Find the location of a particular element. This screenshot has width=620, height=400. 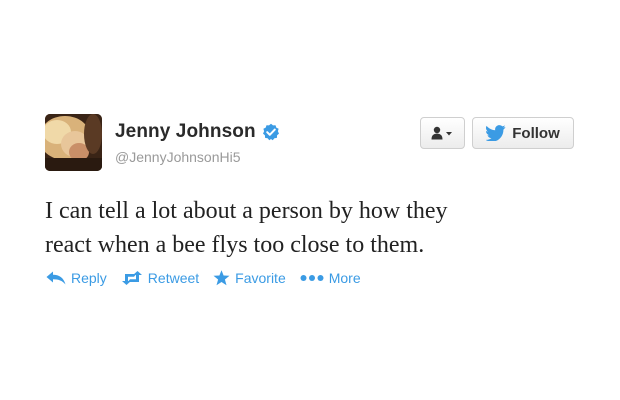

favorite-label: Favorite is located at coordinates (260, 278).